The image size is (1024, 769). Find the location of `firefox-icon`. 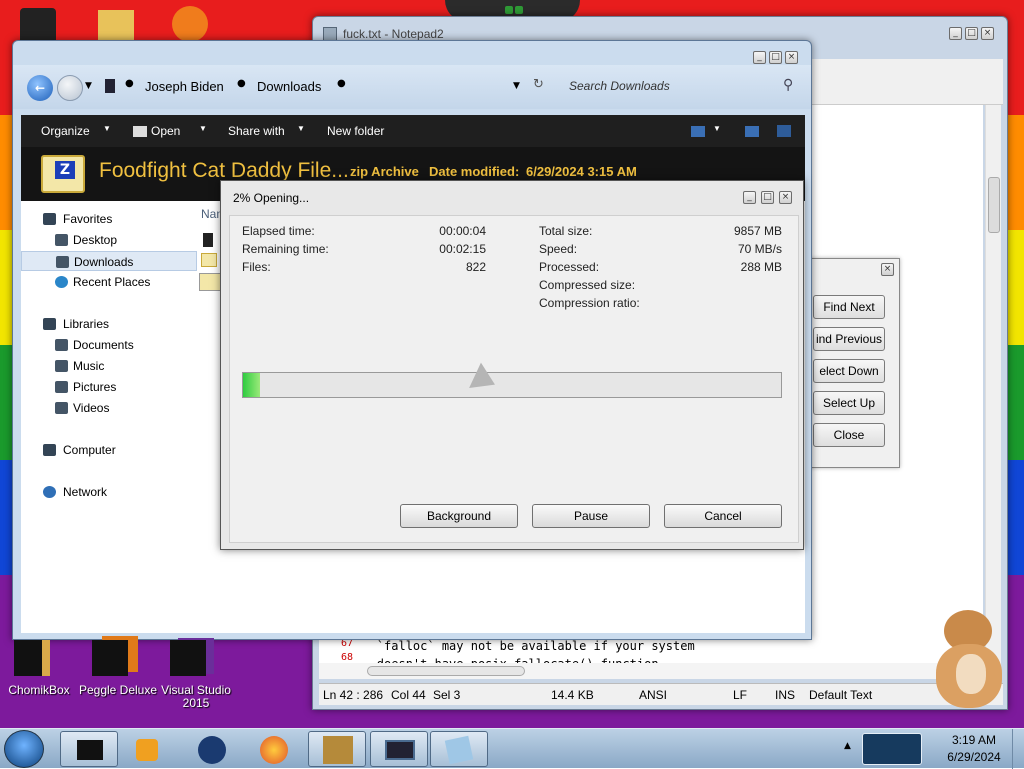

firefox-icon is located at coordinates (275, 749).